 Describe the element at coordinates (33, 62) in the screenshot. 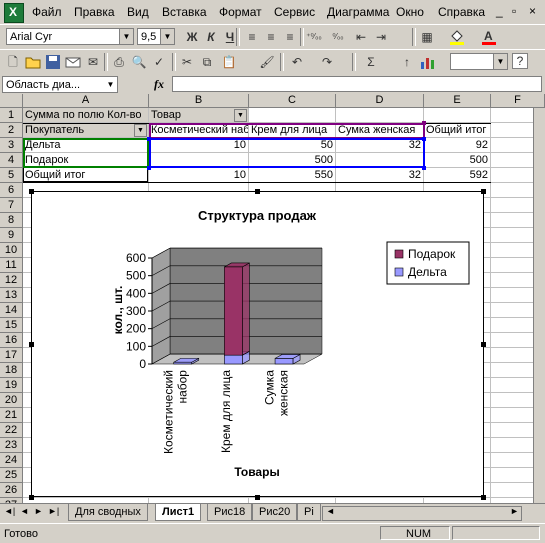

I see `open-folder-icon` at that location.